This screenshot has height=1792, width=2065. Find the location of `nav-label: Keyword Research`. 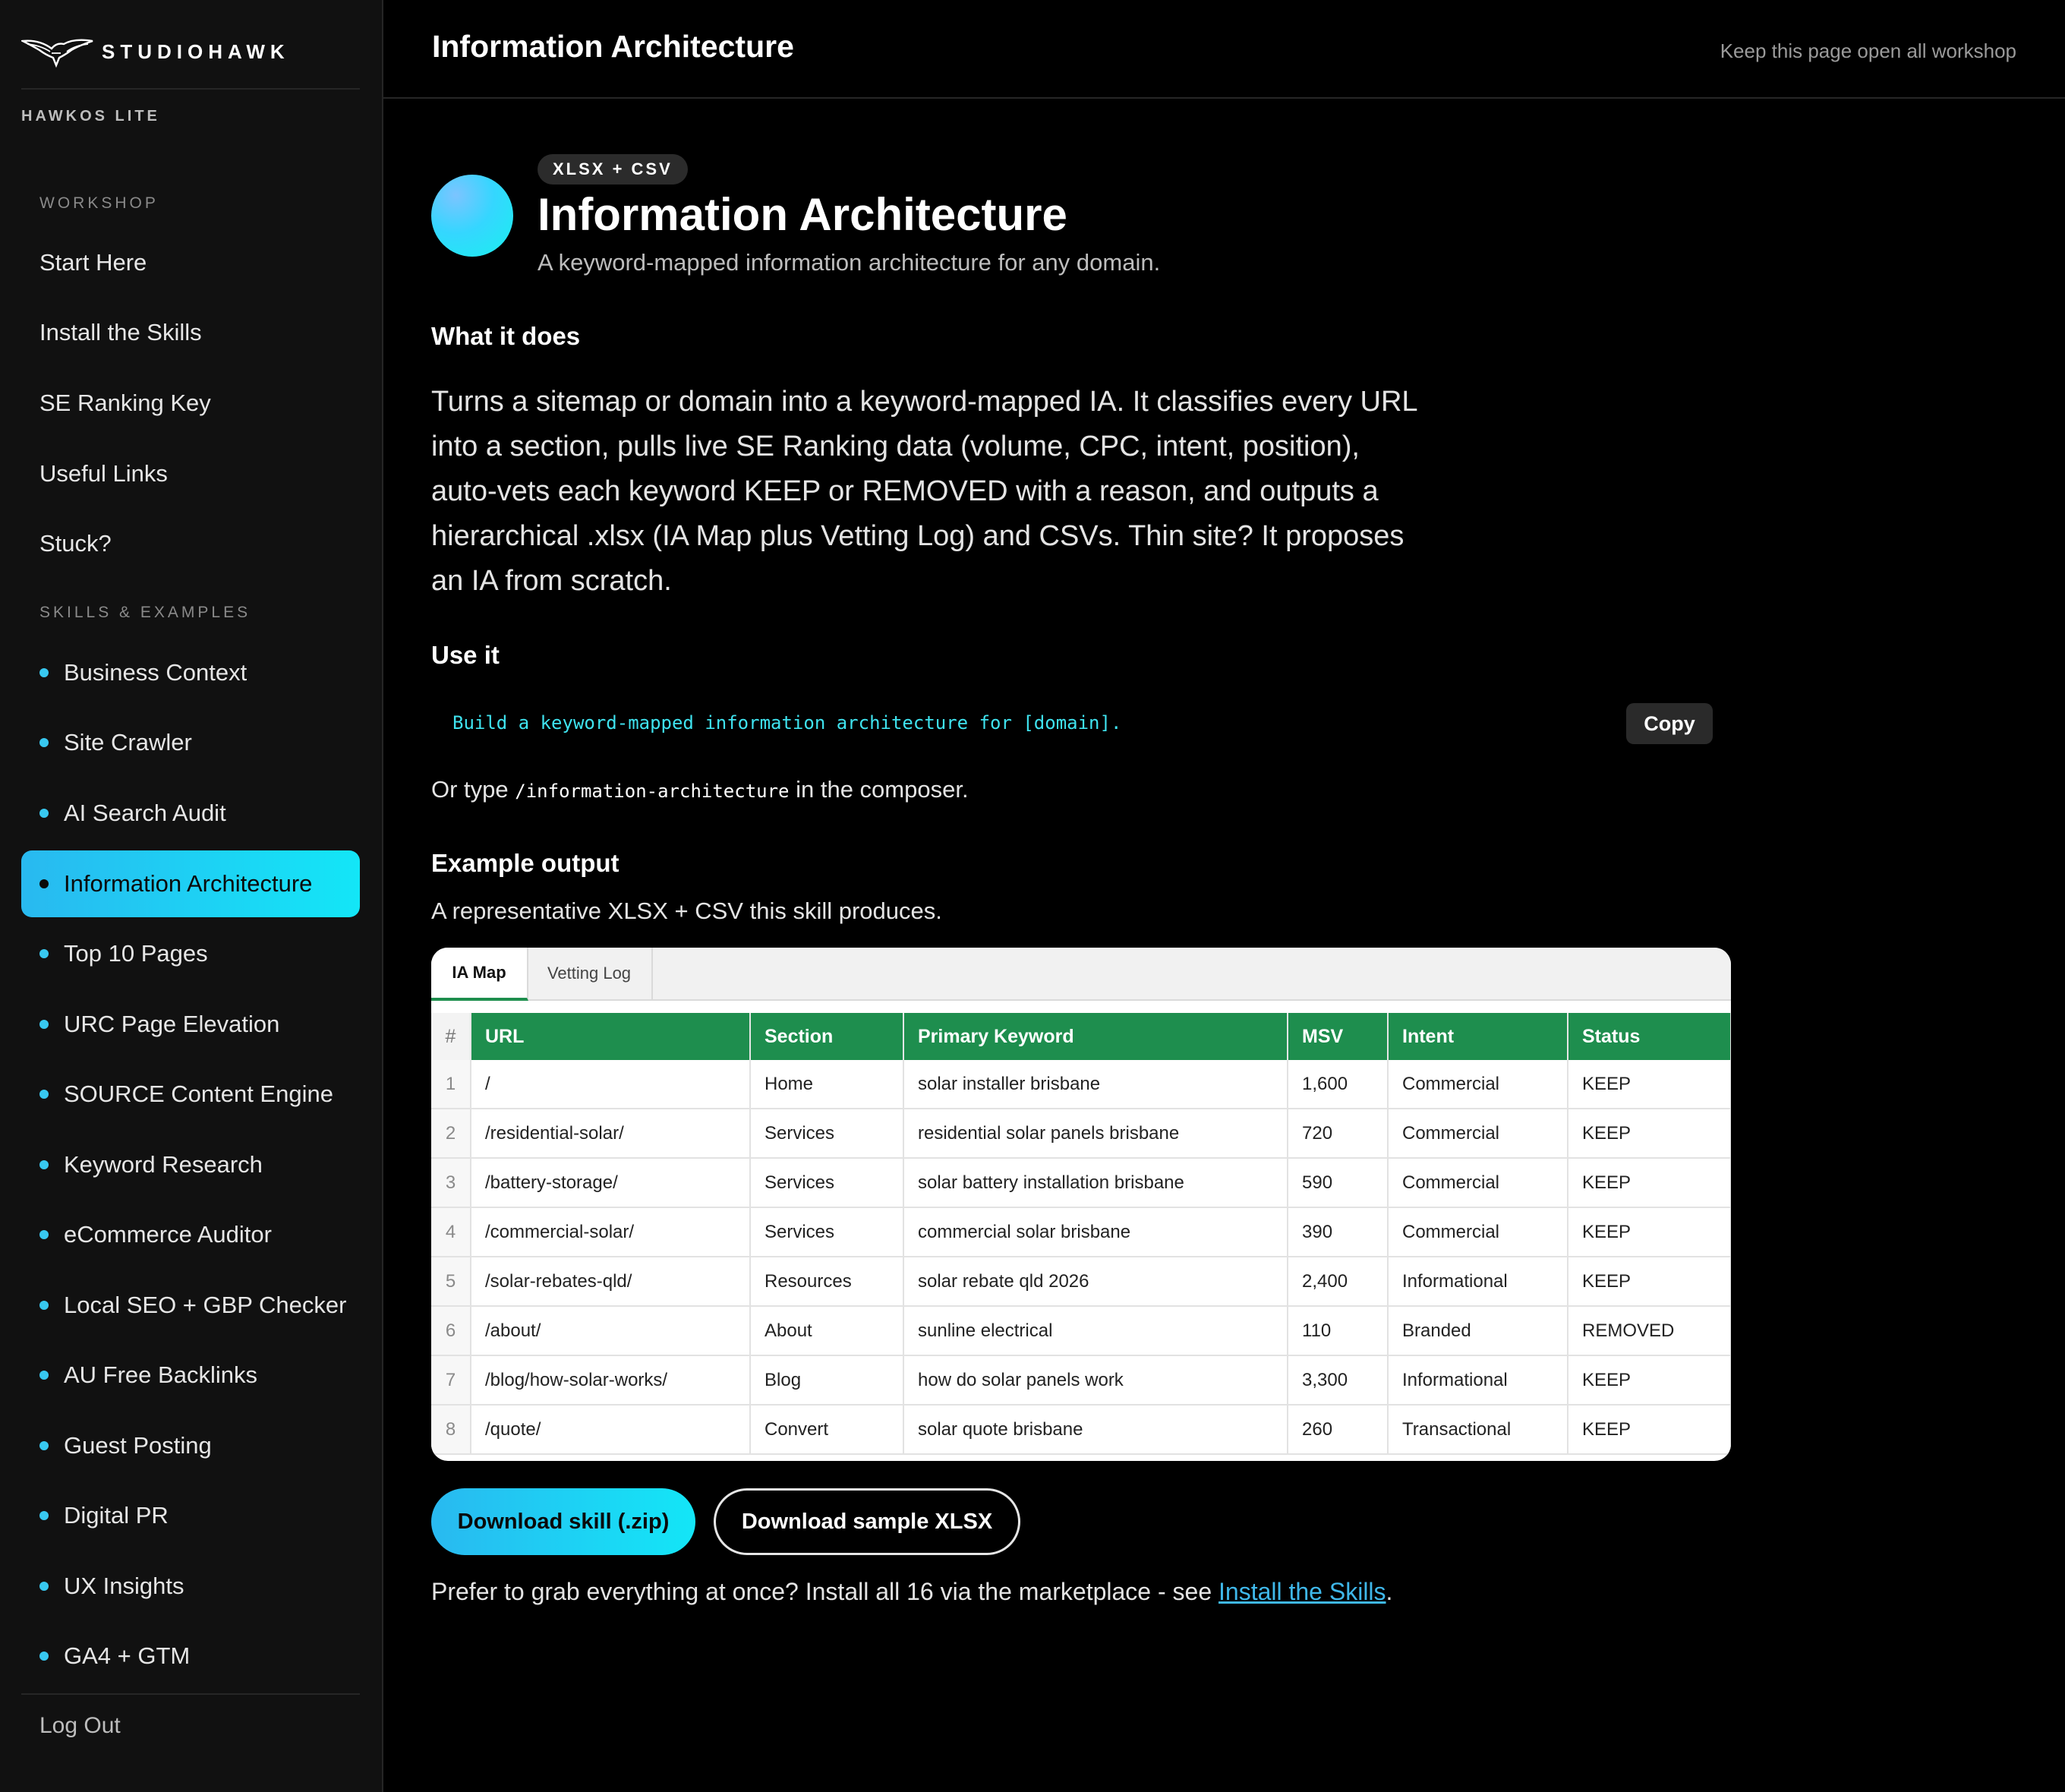

nav-label: Keyword Research is located at coordinates (163, 1164).